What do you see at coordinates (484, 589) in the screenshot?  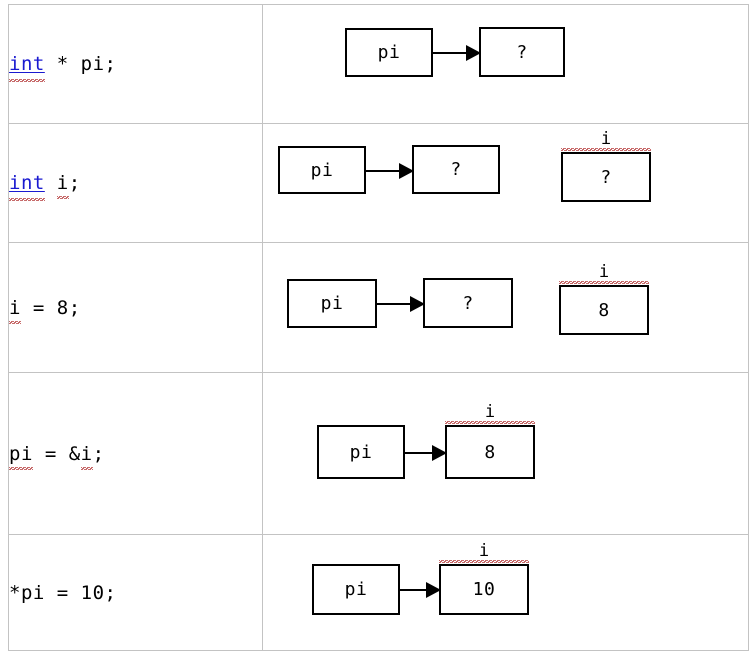 I see `target-box-row-5: 10` at bounding box center [484, 589].